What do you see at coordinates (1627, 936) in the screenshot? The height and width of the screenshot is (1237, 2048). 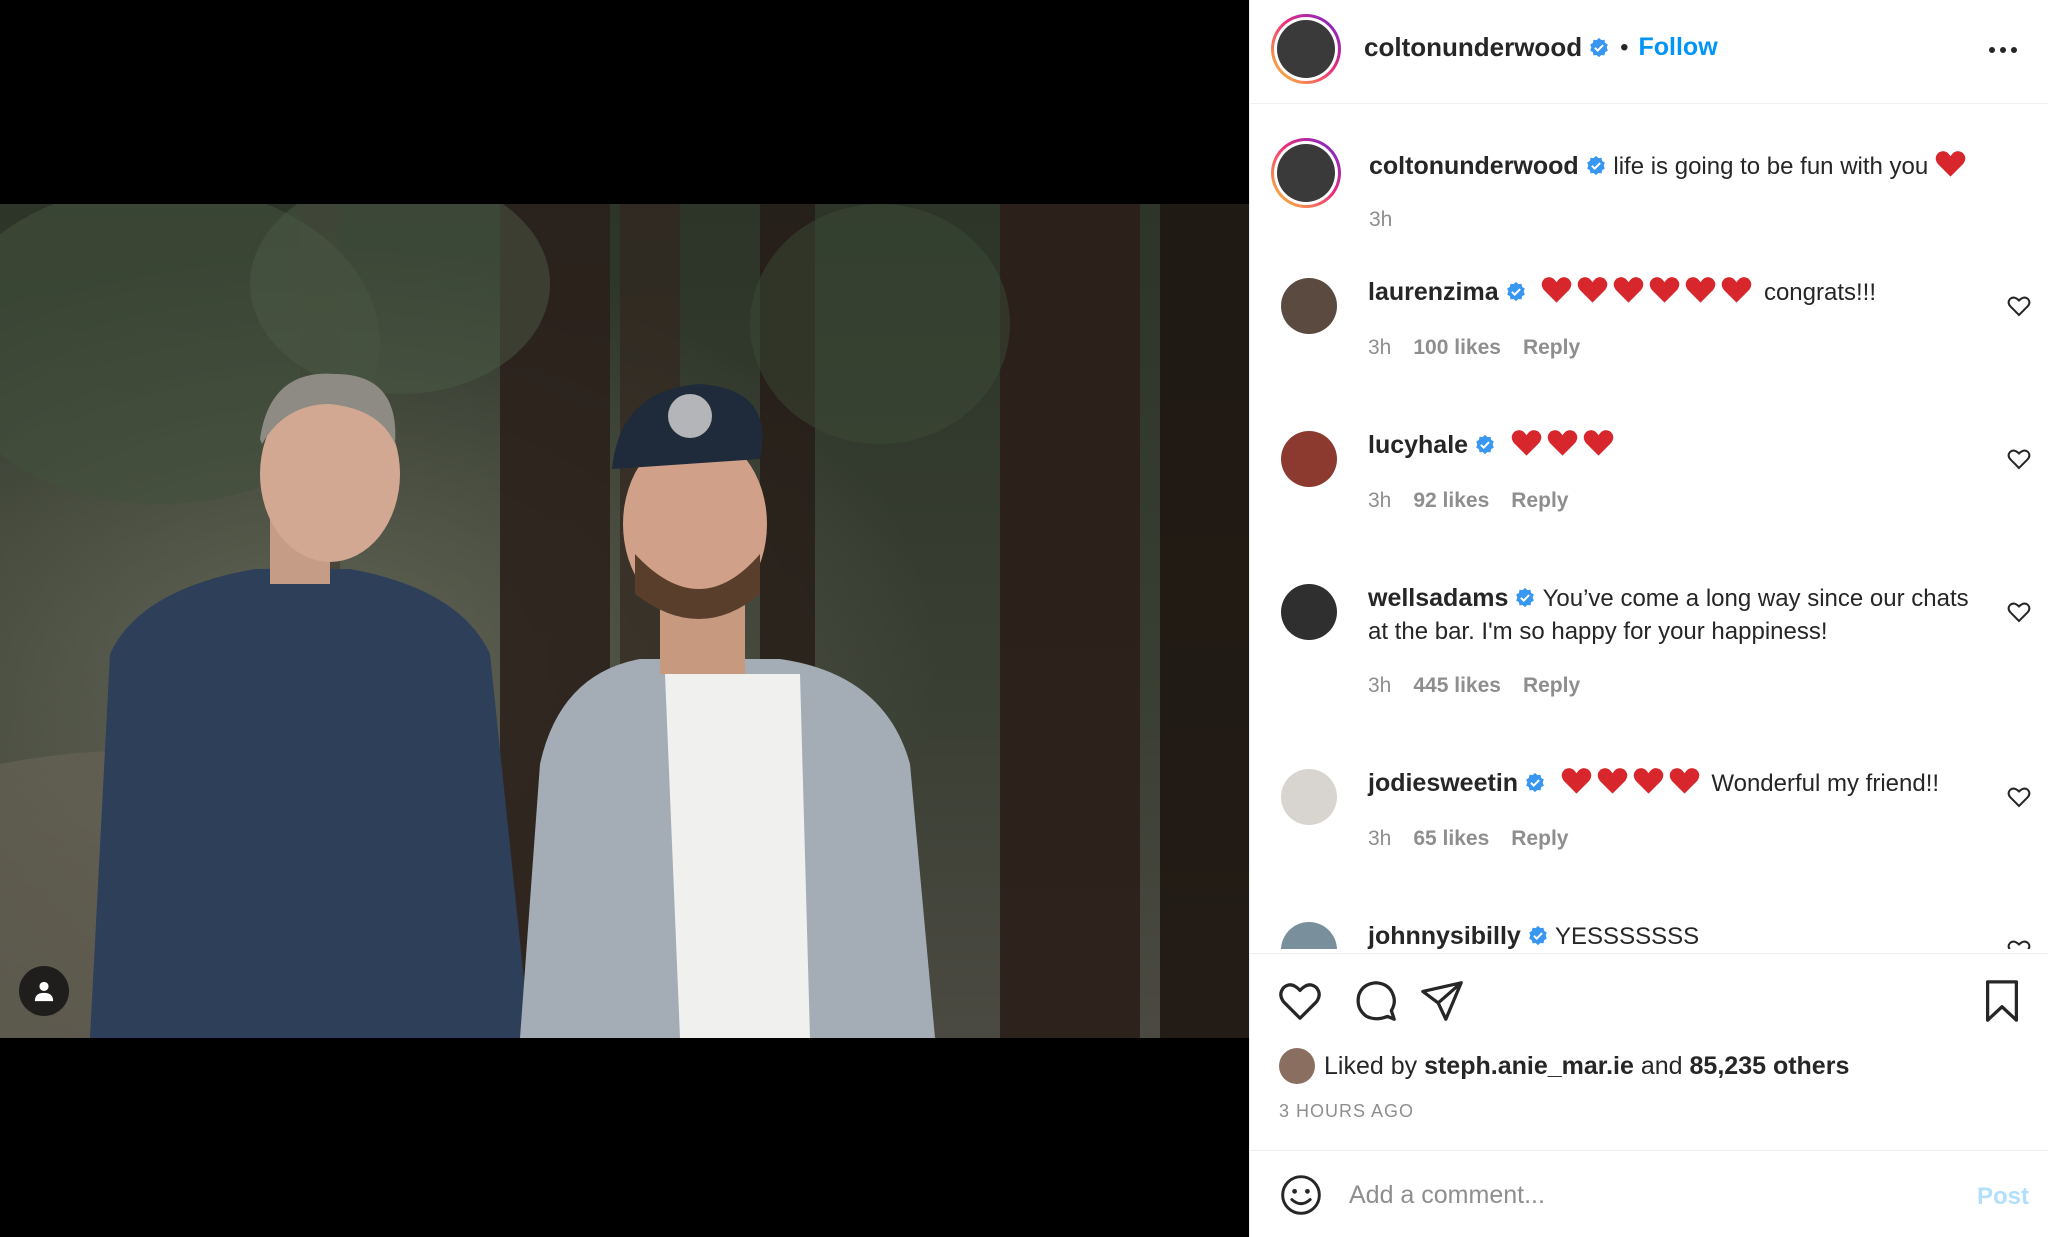 I see `comment-text: YESSSSSSS` at bounding box center [1627, 936].